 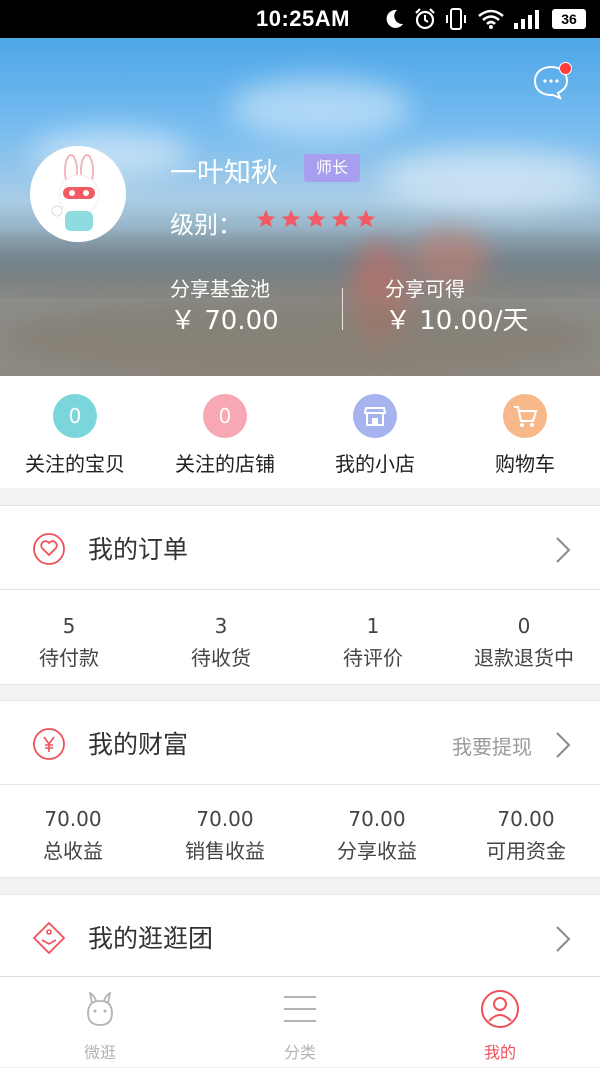 I want to click on group-title: 我的逛逛团, so click(x=151, y=938).